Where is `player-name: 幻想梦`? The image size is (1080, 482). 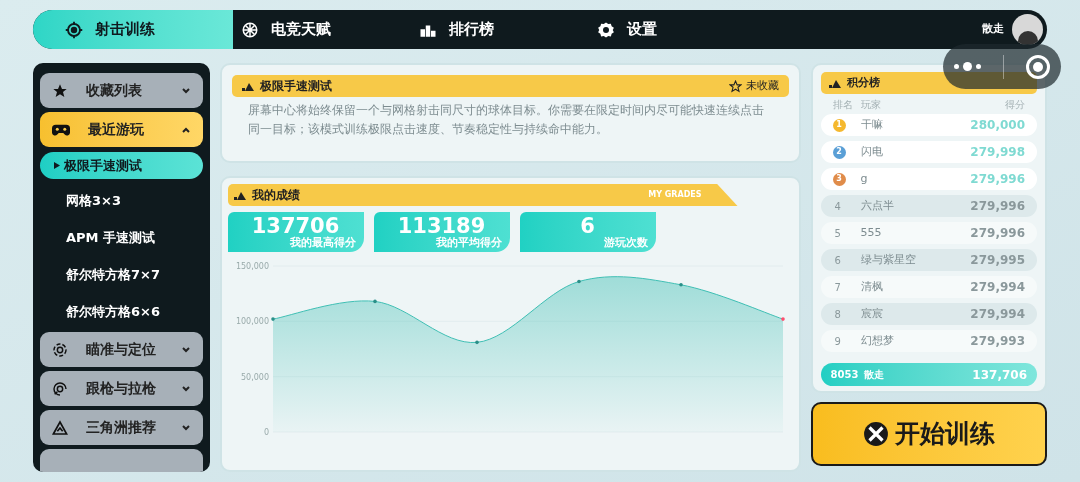 player-name: 幻想梦 is located at coordinates (877, 340).